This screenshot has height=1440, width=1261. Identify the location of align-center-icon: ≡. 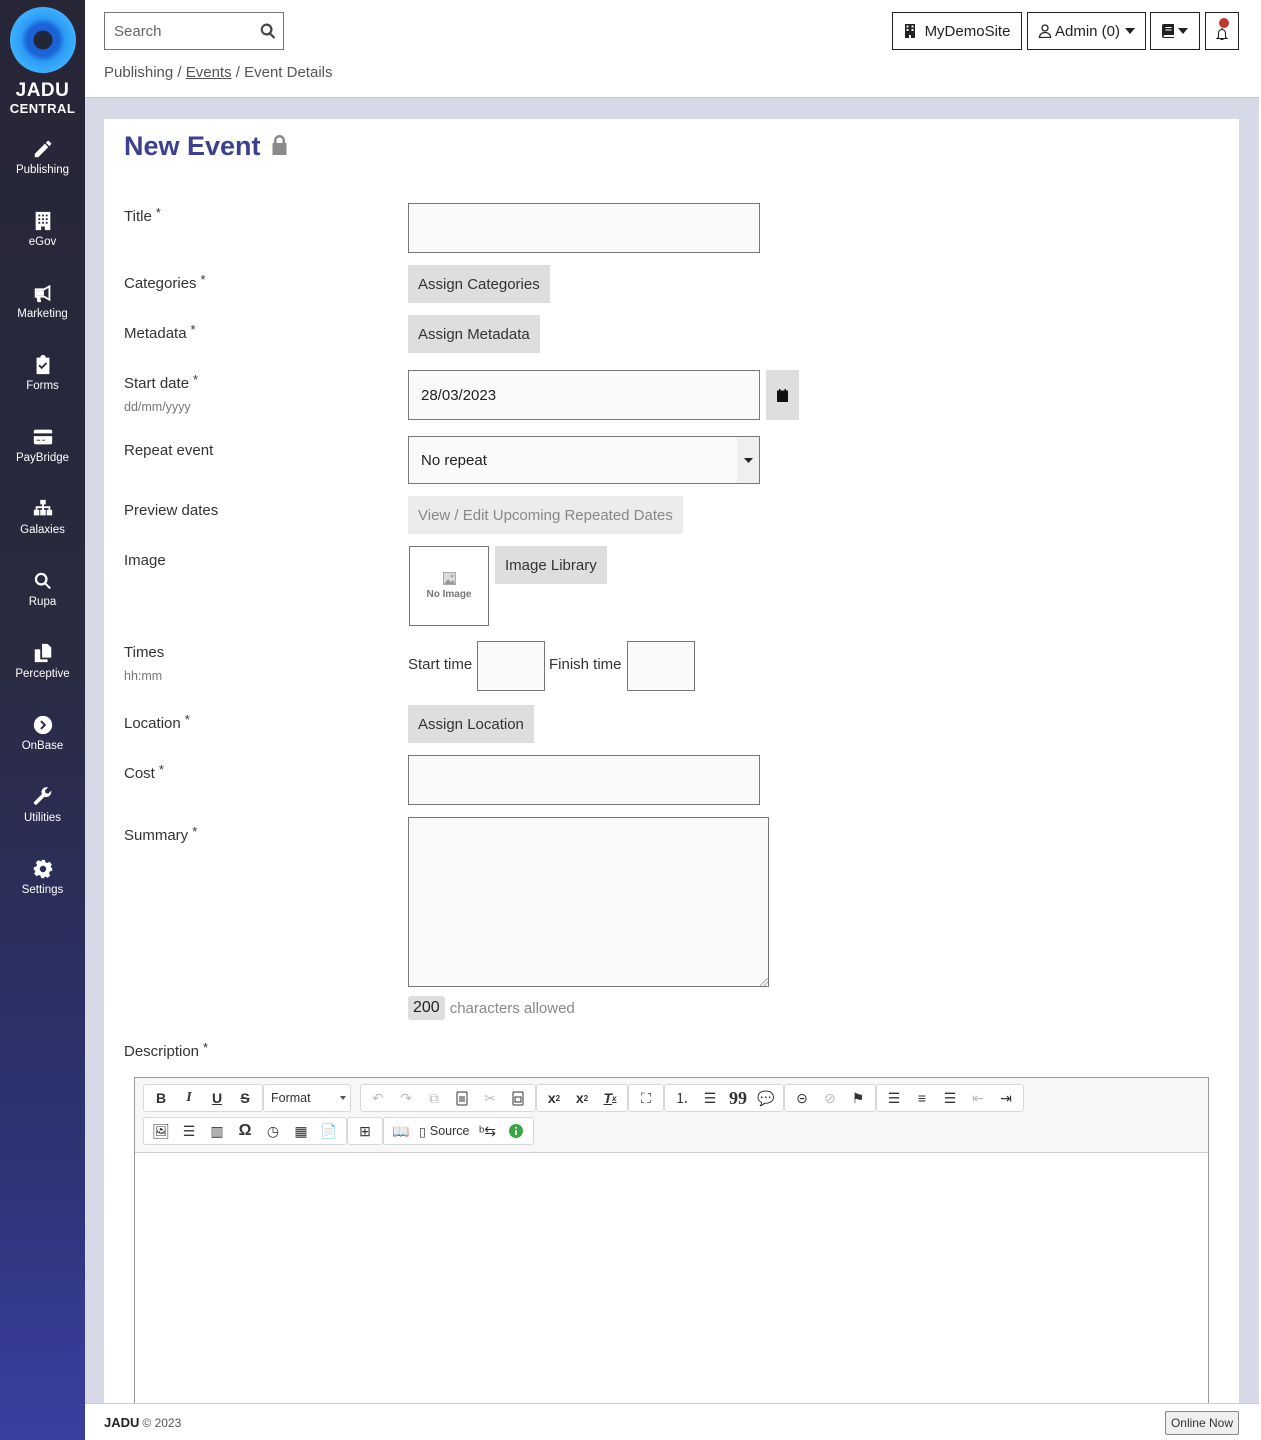
(922, 1098).